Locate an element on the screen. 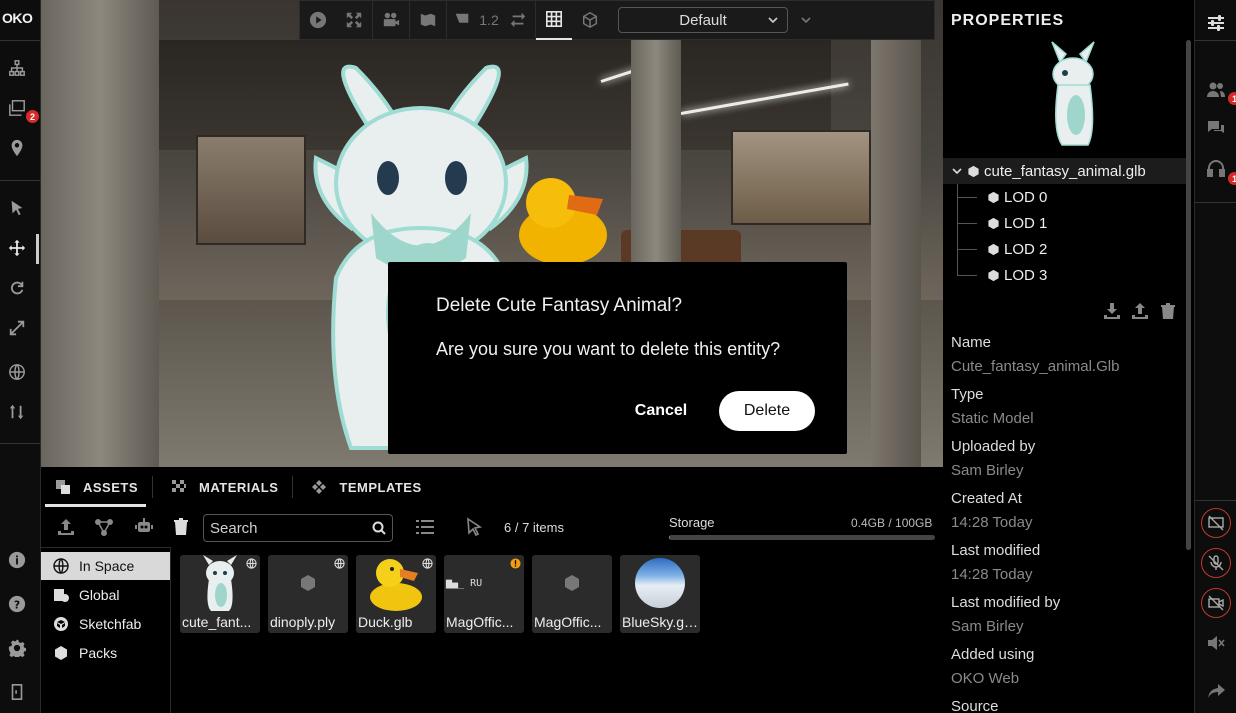  speaker-muted-icon is located at coordinates (1216, 643).